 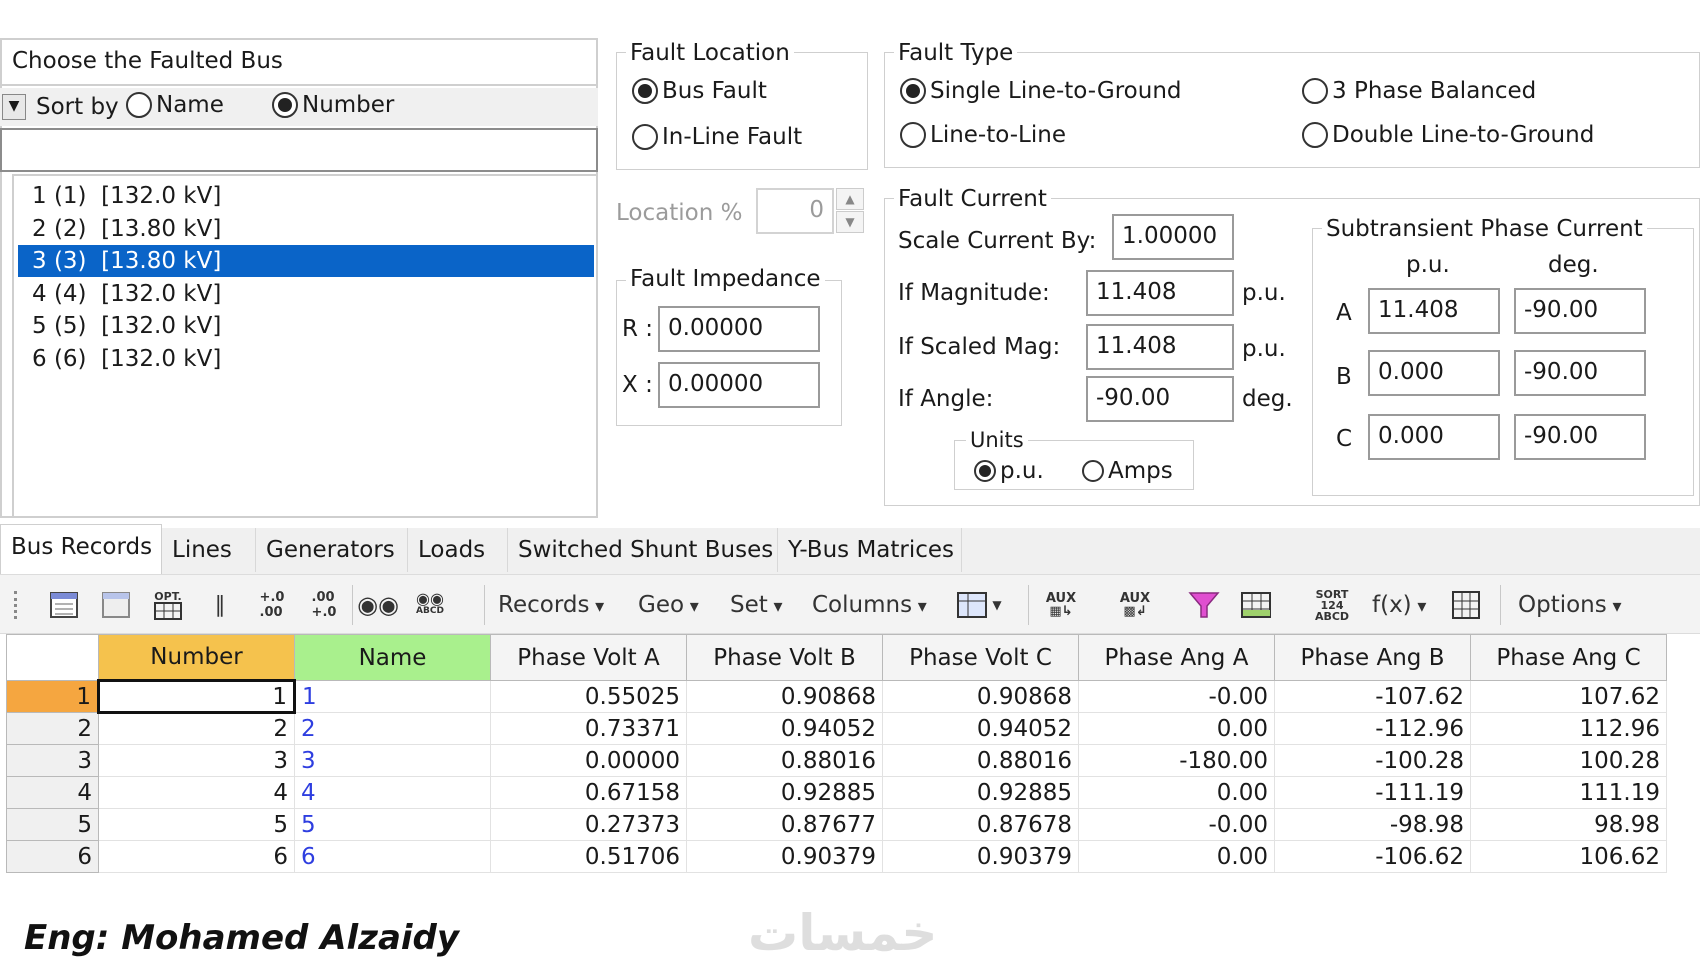 I want to click on increase-decimals-icon: +.0.00, so click(x=272, y=605).